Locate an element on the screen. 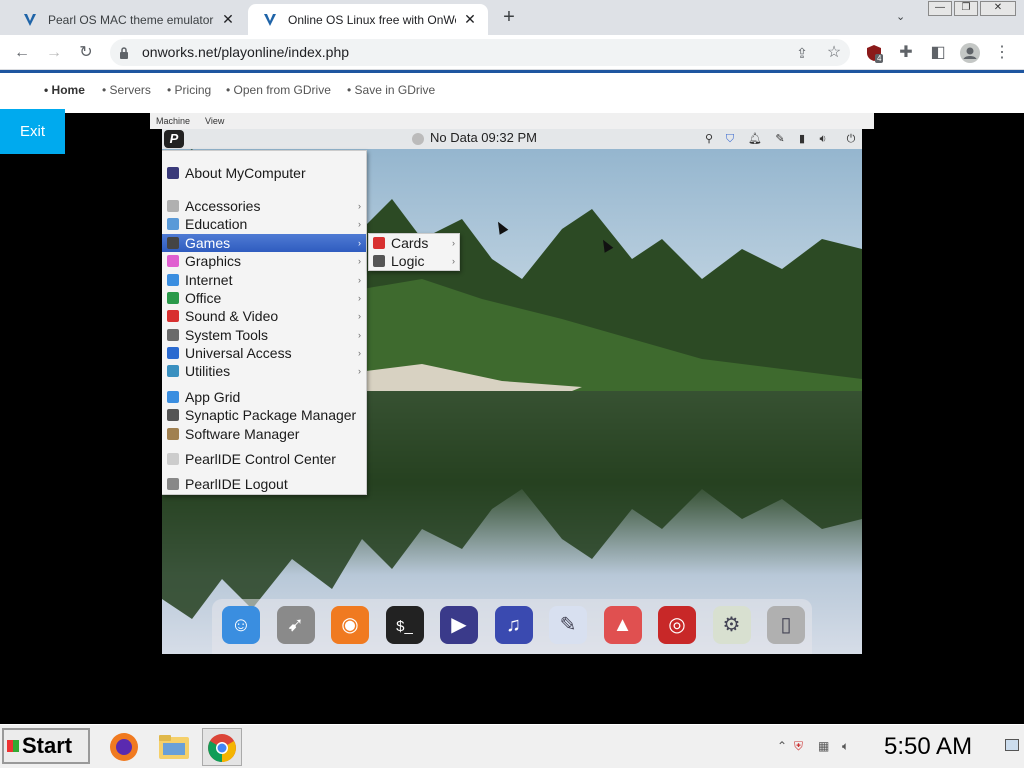 The height and width of the screenshot is (768, 1024). vm-menu-view: View is located at coordinates (214, 121).